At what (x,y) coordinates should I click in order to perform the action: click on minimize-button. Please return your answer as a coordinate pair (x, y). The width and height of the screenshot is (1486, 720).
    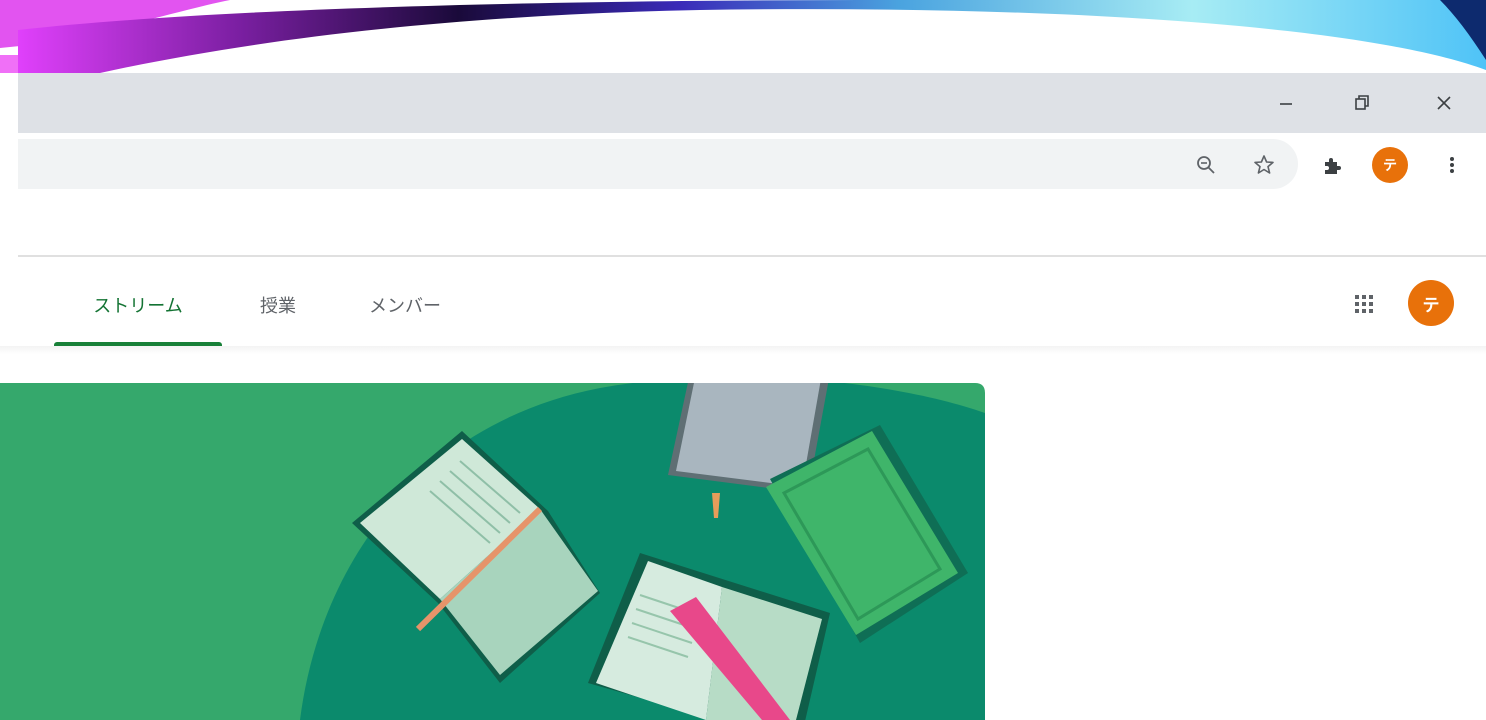
    Looking at the image, I should click on (1286, 103).